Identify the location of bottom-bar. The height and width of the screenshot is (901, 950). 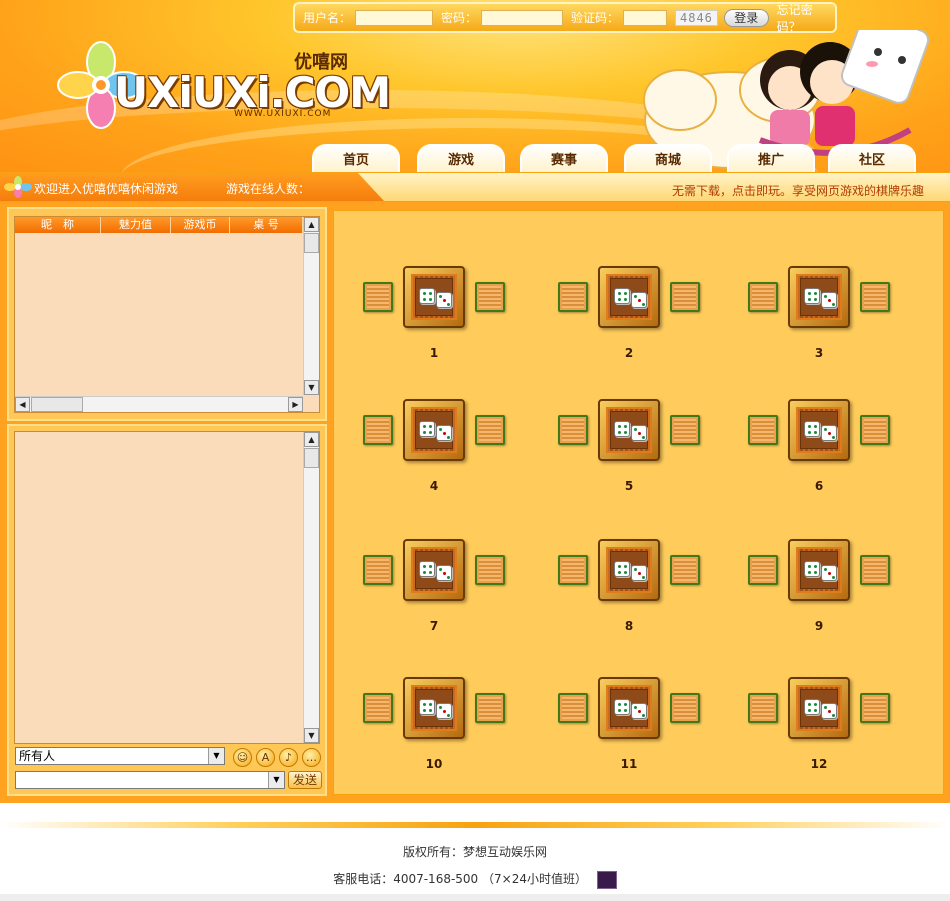
(475, 897).